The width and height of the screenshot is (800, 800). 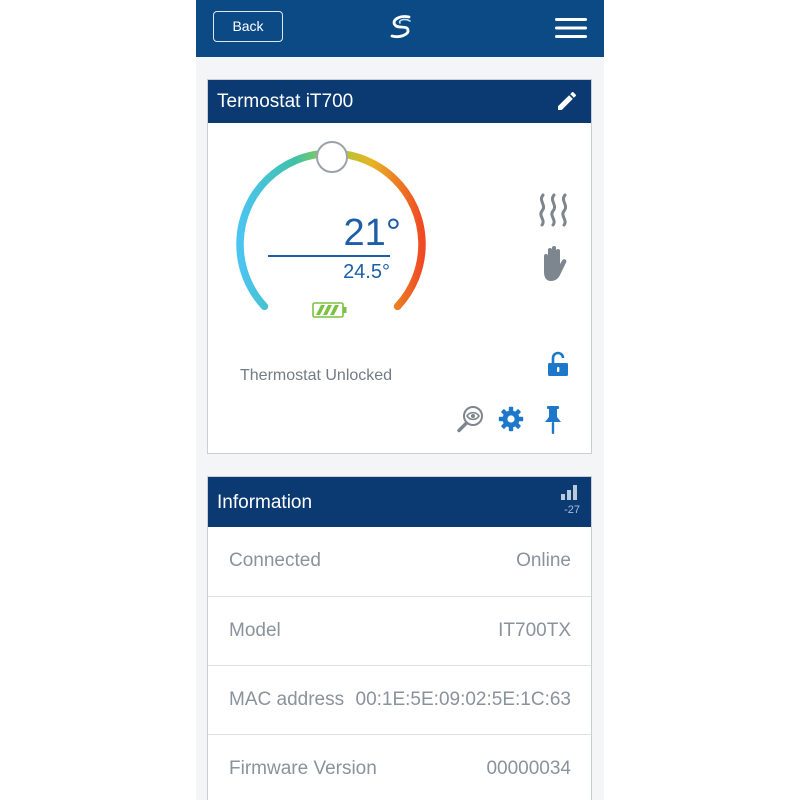 I want to click on info-row-mac-address: MAC address 00:1E:5E:09:02:5E:1C:63, so click(x=399, y=699).